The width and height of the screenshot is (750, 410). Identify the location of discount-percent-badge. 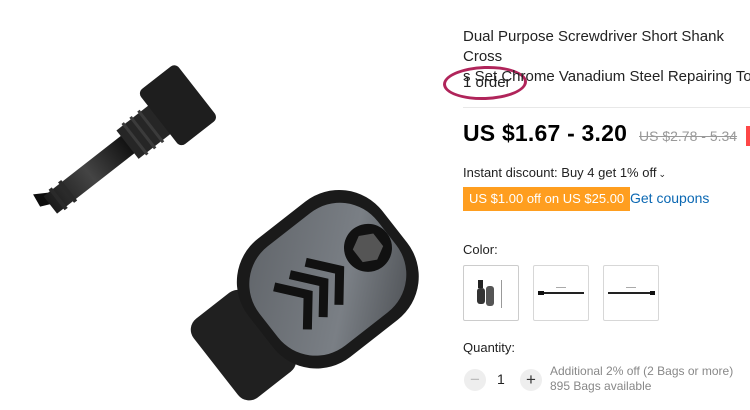
(748, 136).